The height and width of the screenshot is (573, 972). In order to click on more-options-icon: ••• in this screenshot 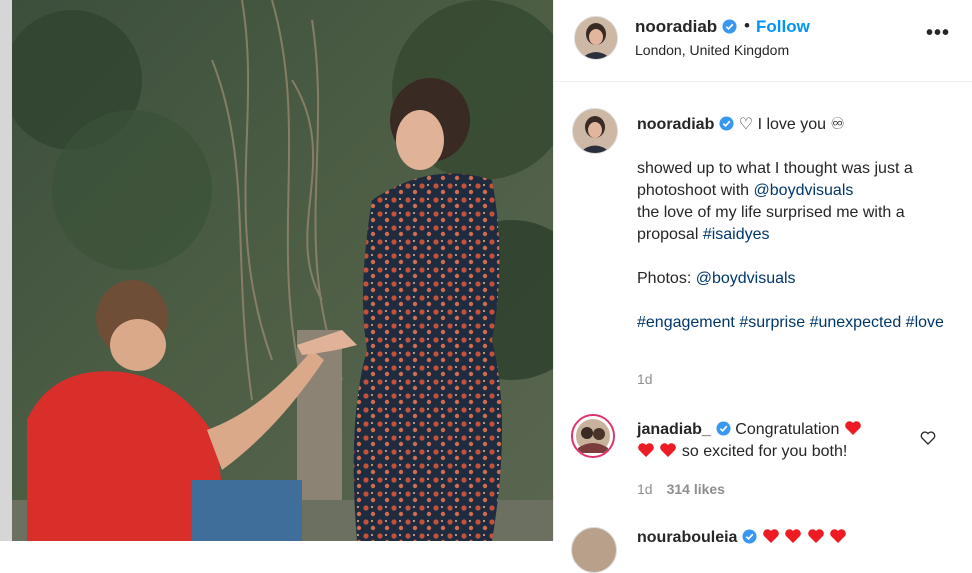, I will do `click(938, 33)`.